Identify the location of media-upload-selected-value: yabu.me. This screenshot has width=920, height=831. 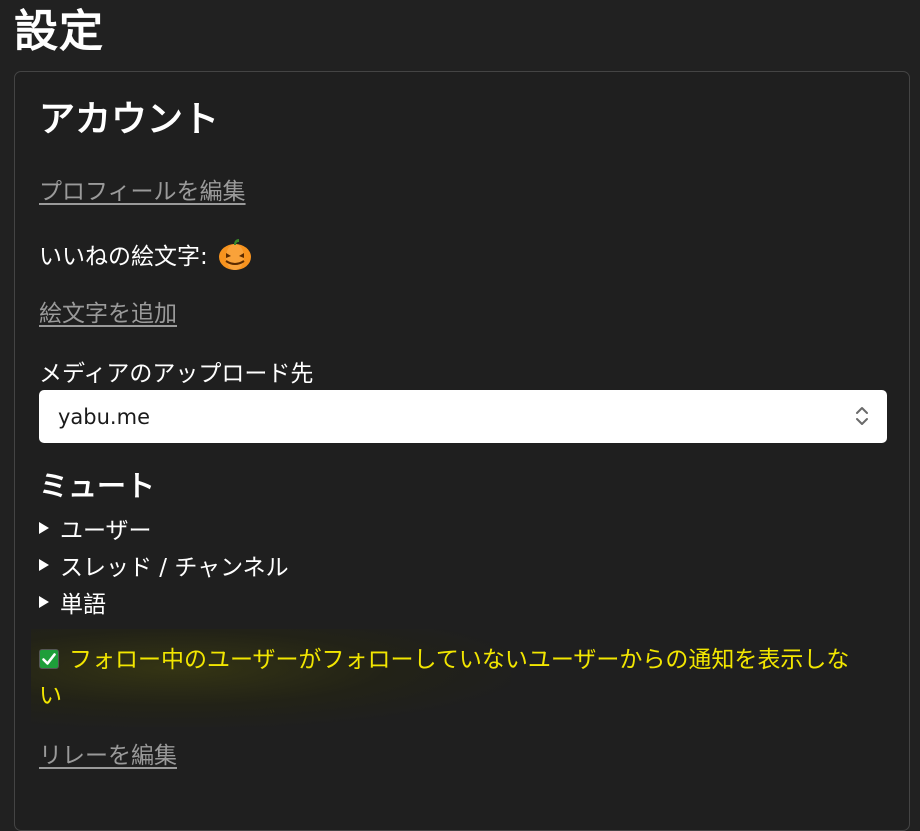
(104, 416).